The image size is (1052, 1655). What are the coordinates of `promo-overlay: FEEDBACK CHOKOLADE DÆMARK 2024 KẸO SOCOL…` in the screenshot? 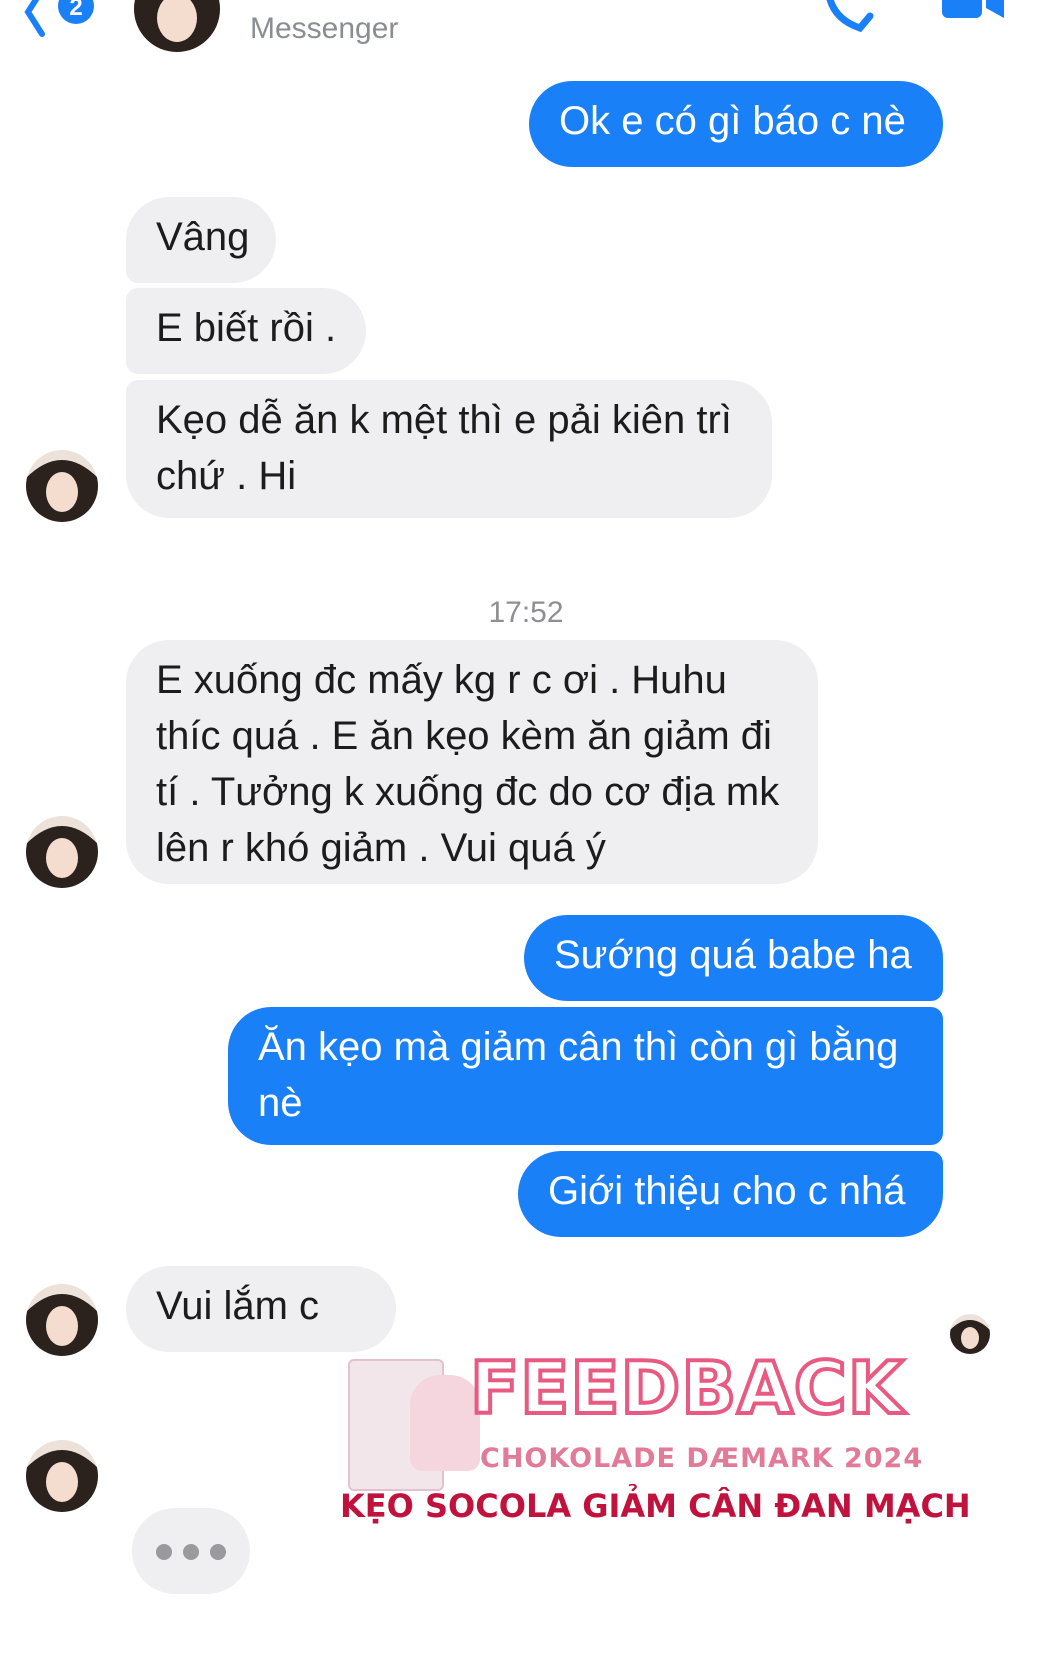 It's located at (655, 1444).